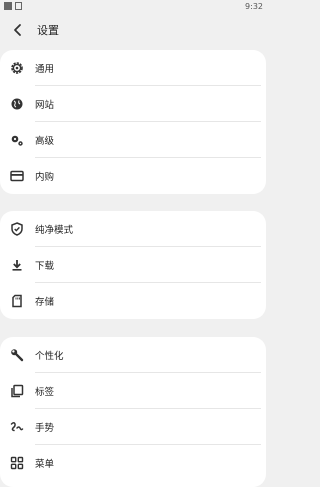  Describe the element at coordinates (133, 176) in the screenshot. I see `settings-item-in-app-purchase: 内购` at that location.